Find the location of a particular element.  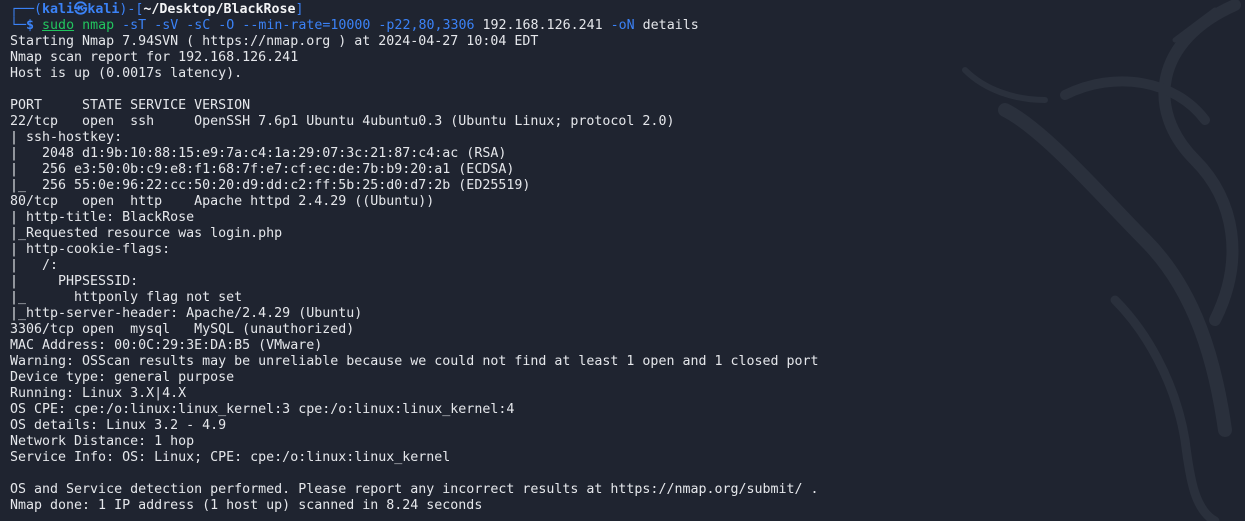

command-flag: -sC is located at coordinates (198, 25).